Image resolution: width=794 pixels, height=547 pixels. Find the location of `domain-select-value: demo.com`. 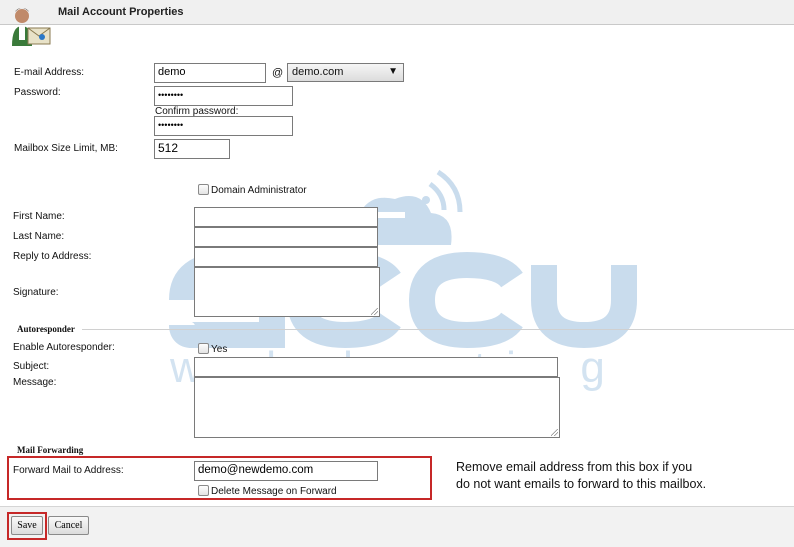

domain-select-value: demo.com is located at coordinates (318, 72).